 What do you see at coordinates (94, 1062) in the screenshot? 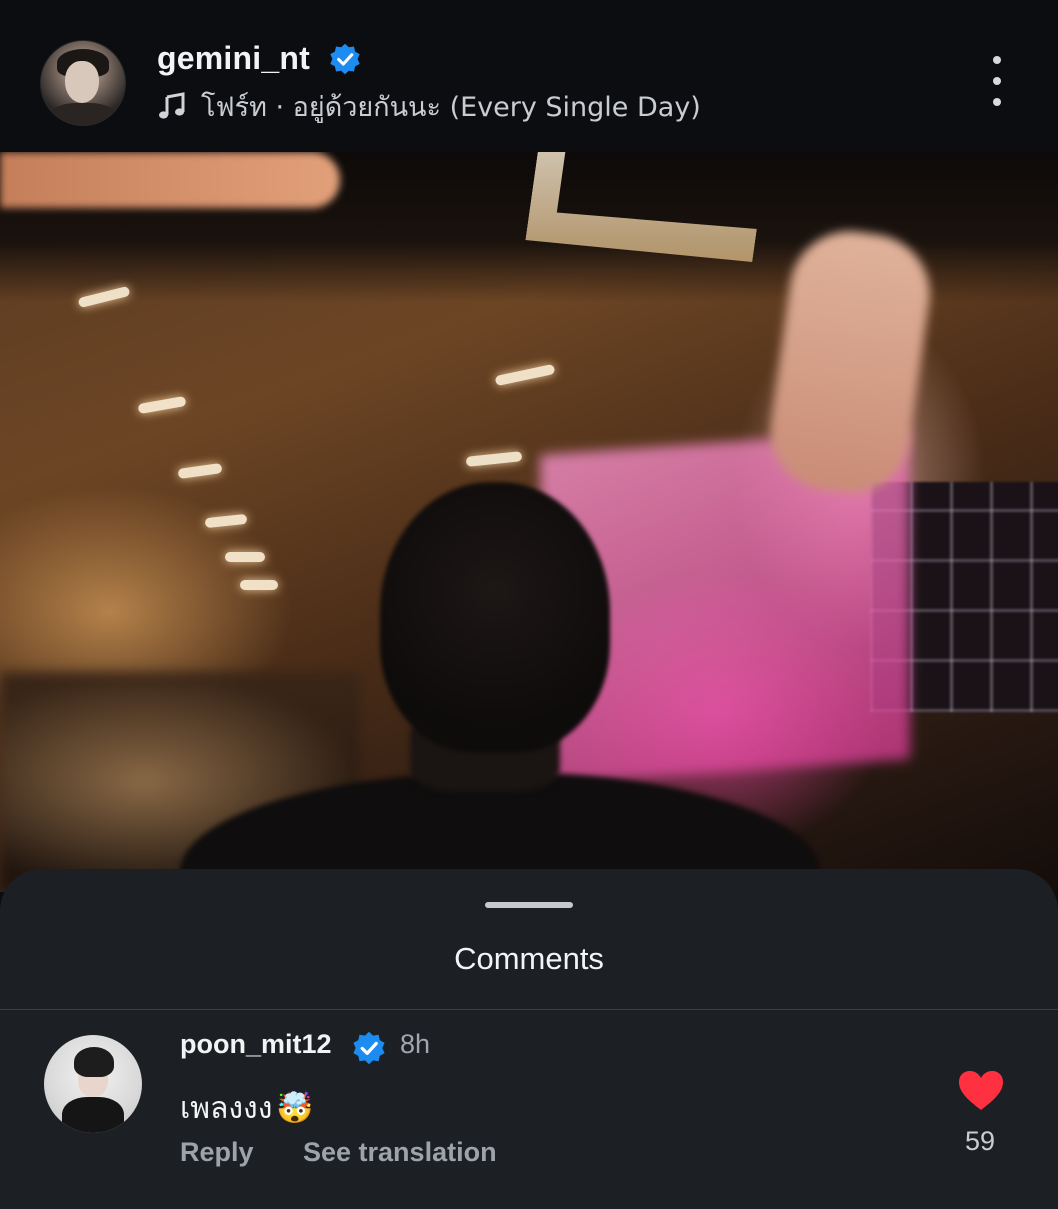
I see `avatar-hair` at bounding box center [94, 1062].